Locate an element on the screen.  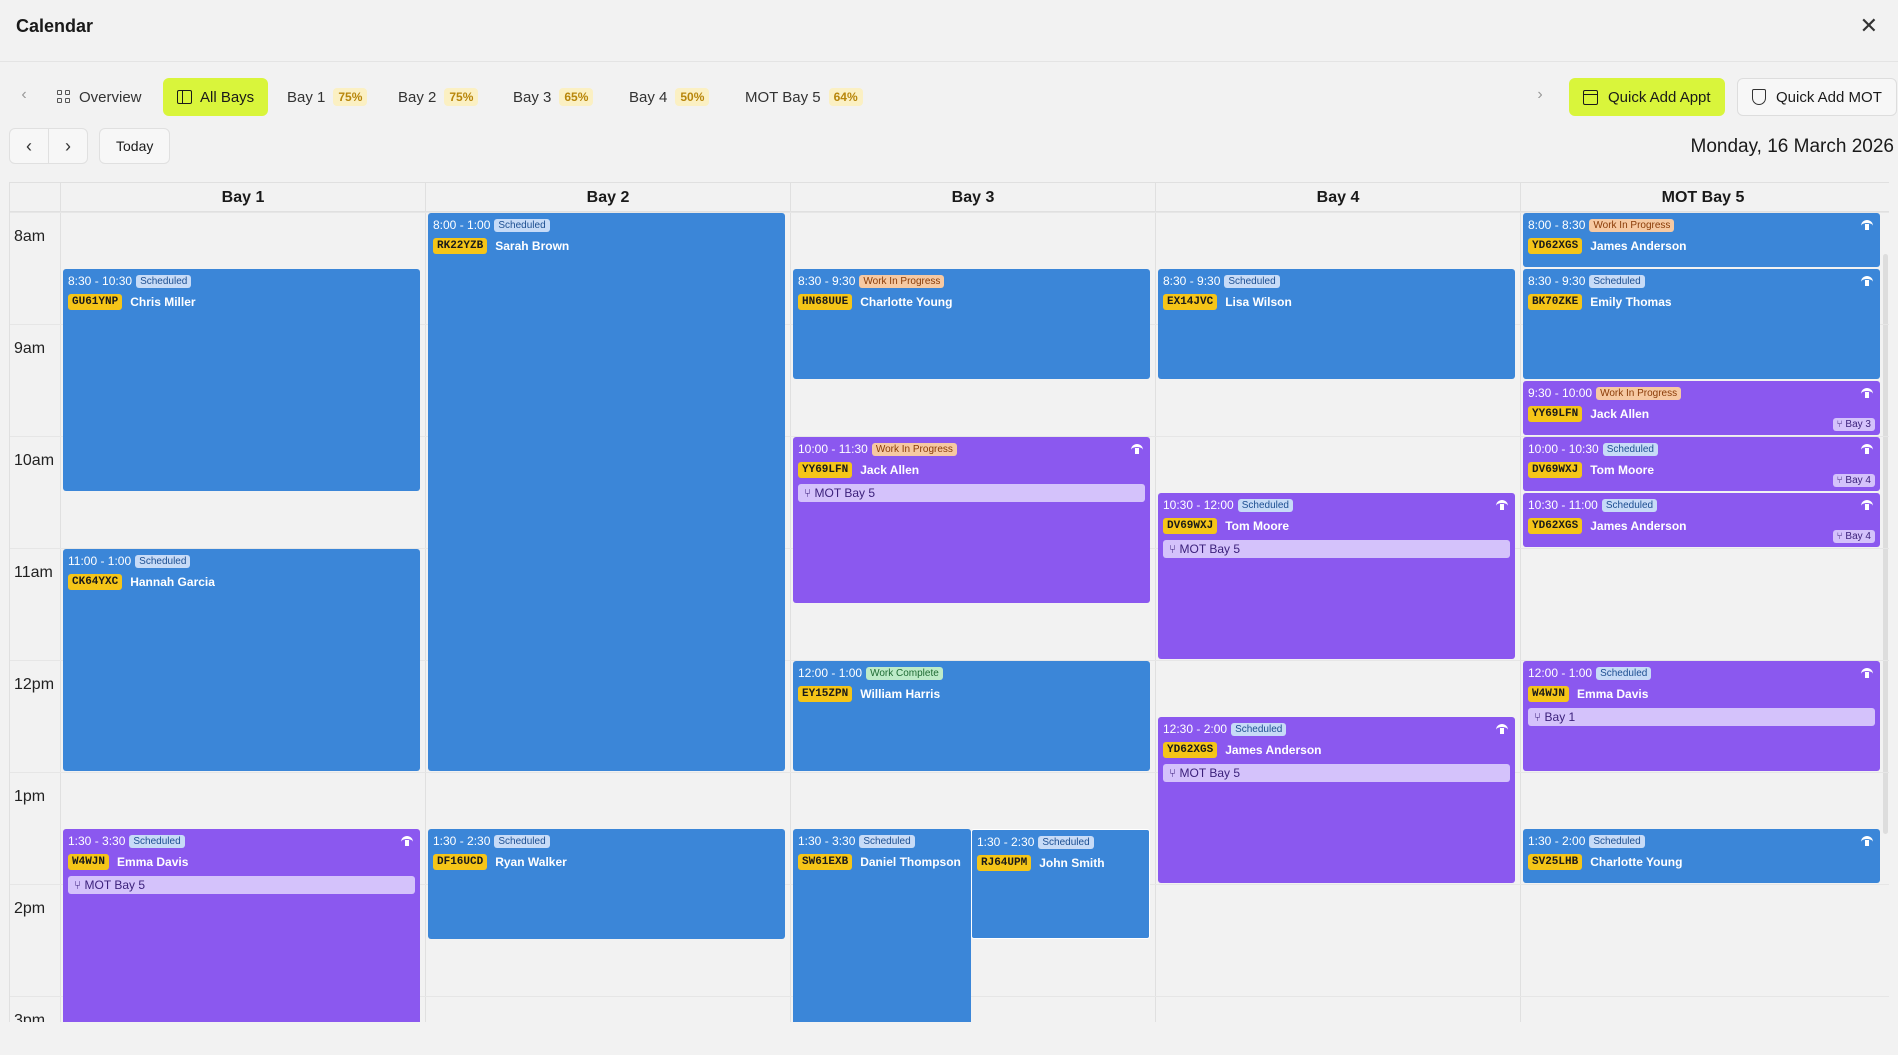
appointment-card: 8:30 - 9:30 Scheduled EX14JVC Lisa Wilson is located at coordinates (1336, 324).